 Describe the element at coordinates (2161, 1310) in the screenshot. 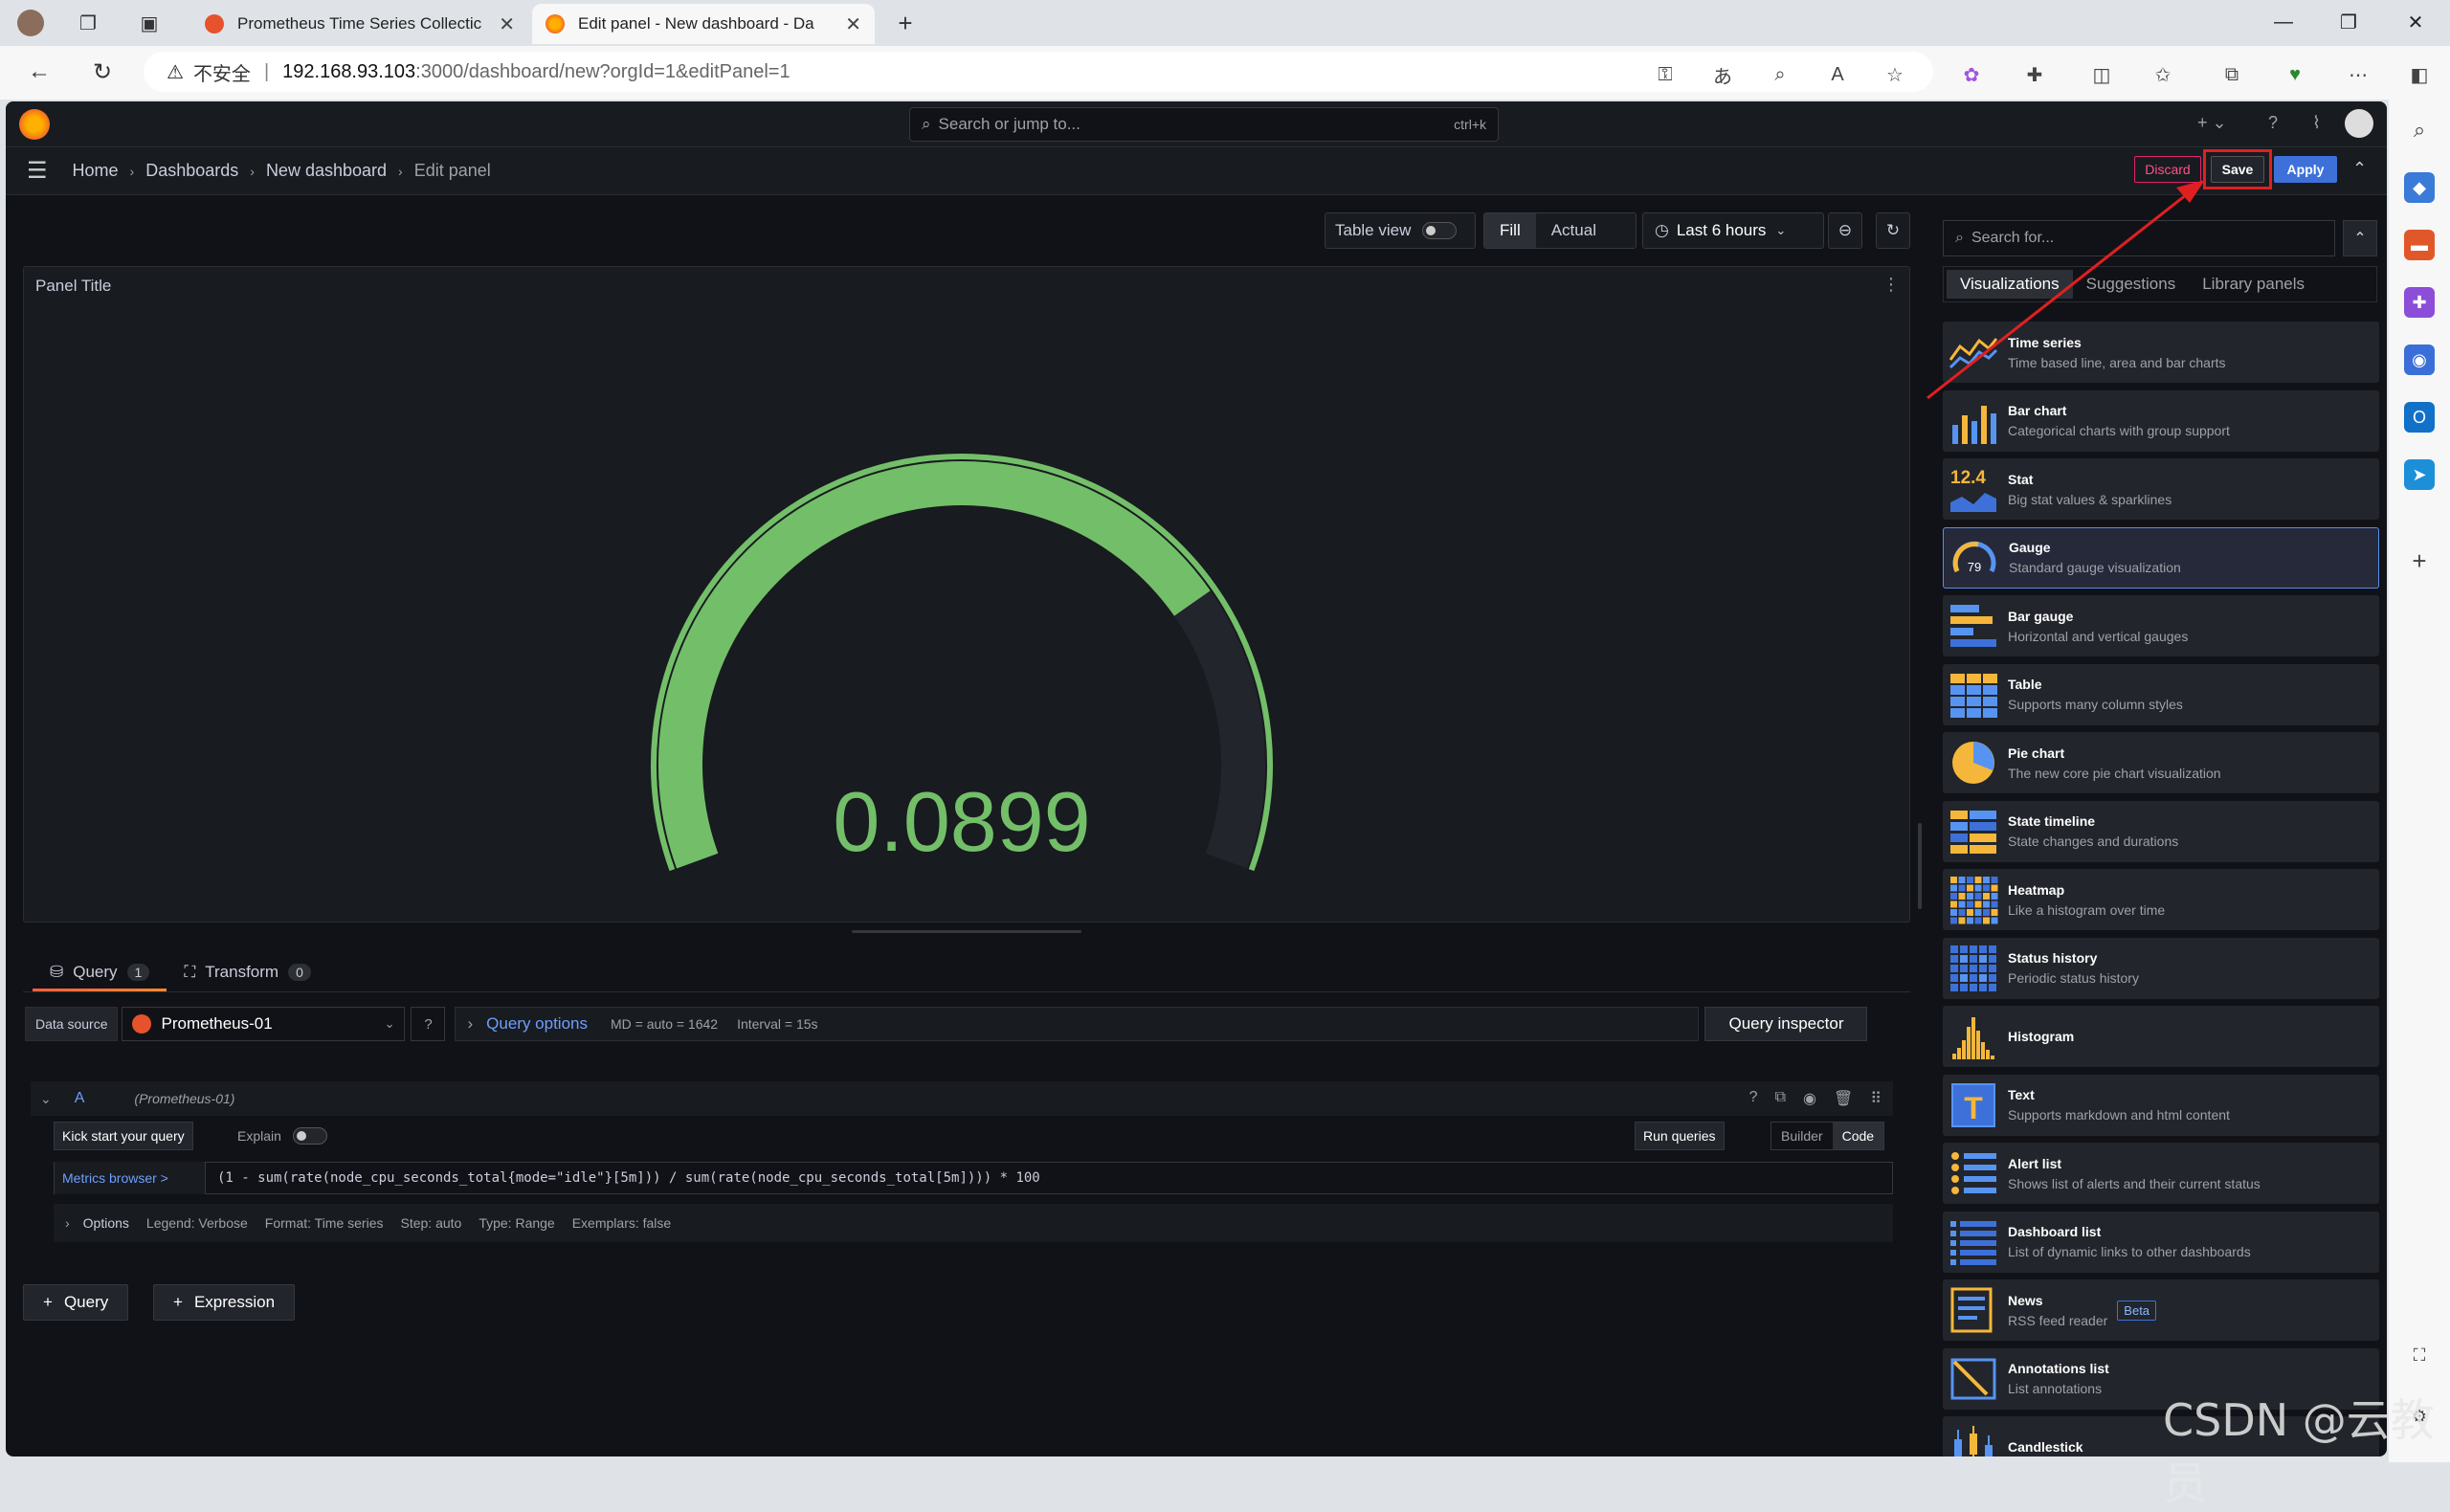

I see `viz-item-news: News RSS feed reader Beta` at that location.